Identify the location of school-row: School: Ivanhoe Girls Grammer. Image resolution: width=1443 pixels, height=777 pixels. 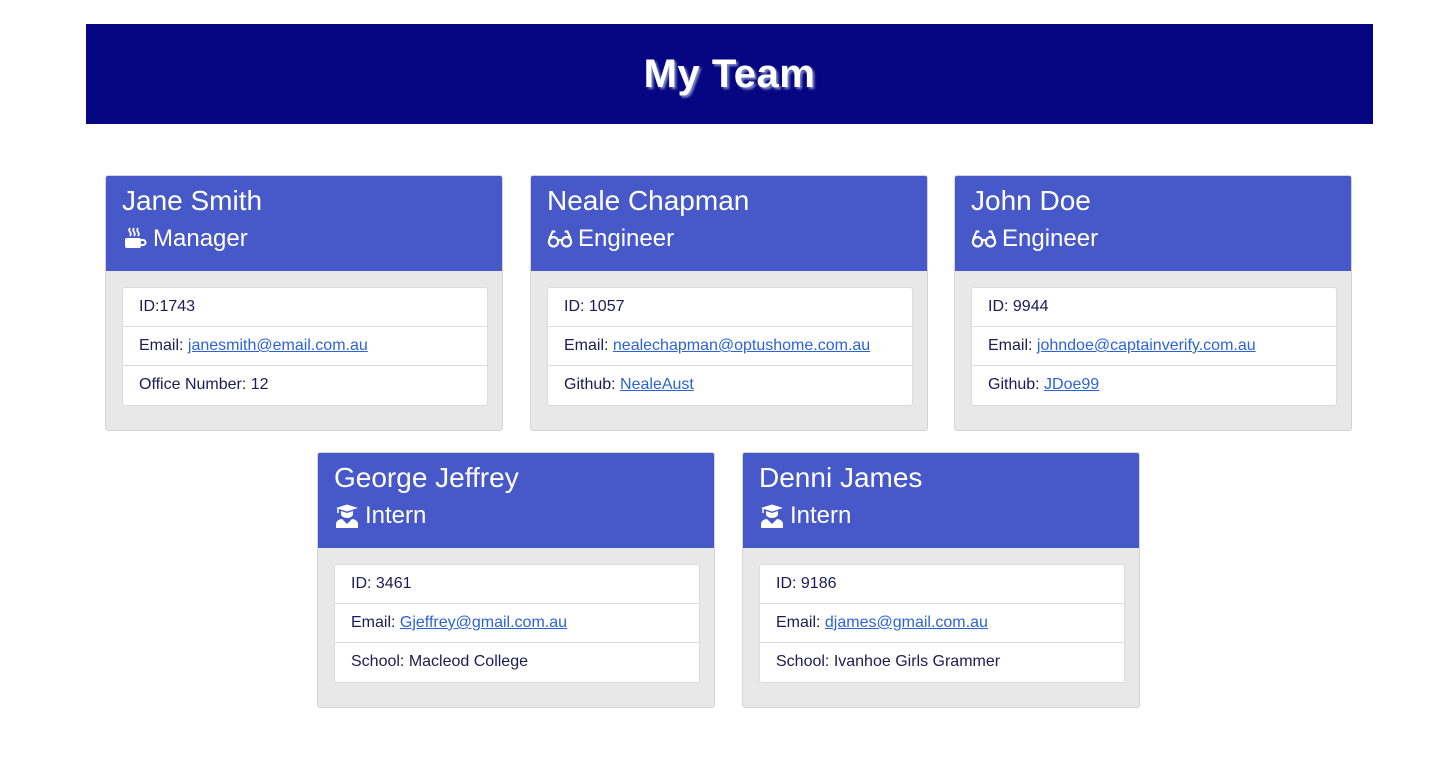
(942, 662).